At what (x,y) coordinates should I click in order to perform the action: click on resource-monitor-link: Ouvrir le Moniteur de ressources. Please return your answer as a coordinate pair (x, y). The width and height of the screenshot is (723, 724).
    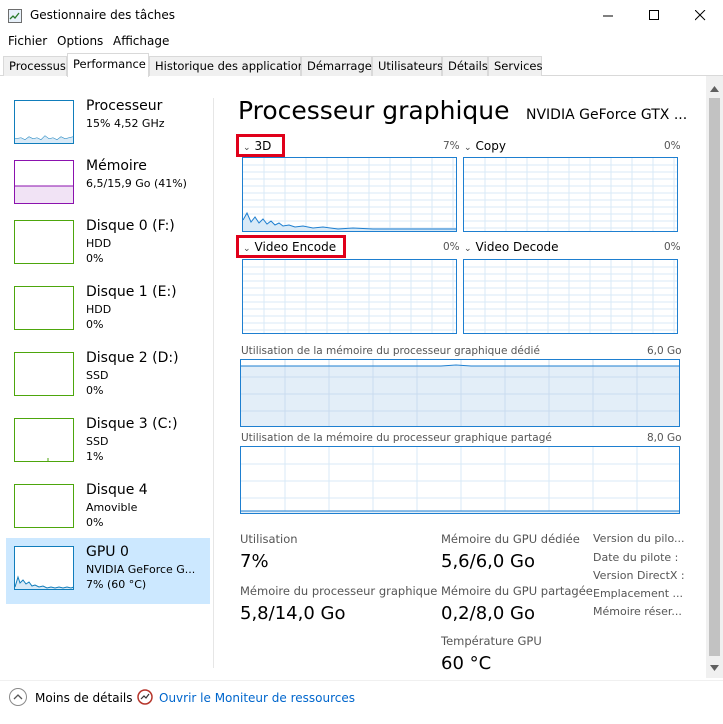
    Looking at the image, I should click on (257, 698).